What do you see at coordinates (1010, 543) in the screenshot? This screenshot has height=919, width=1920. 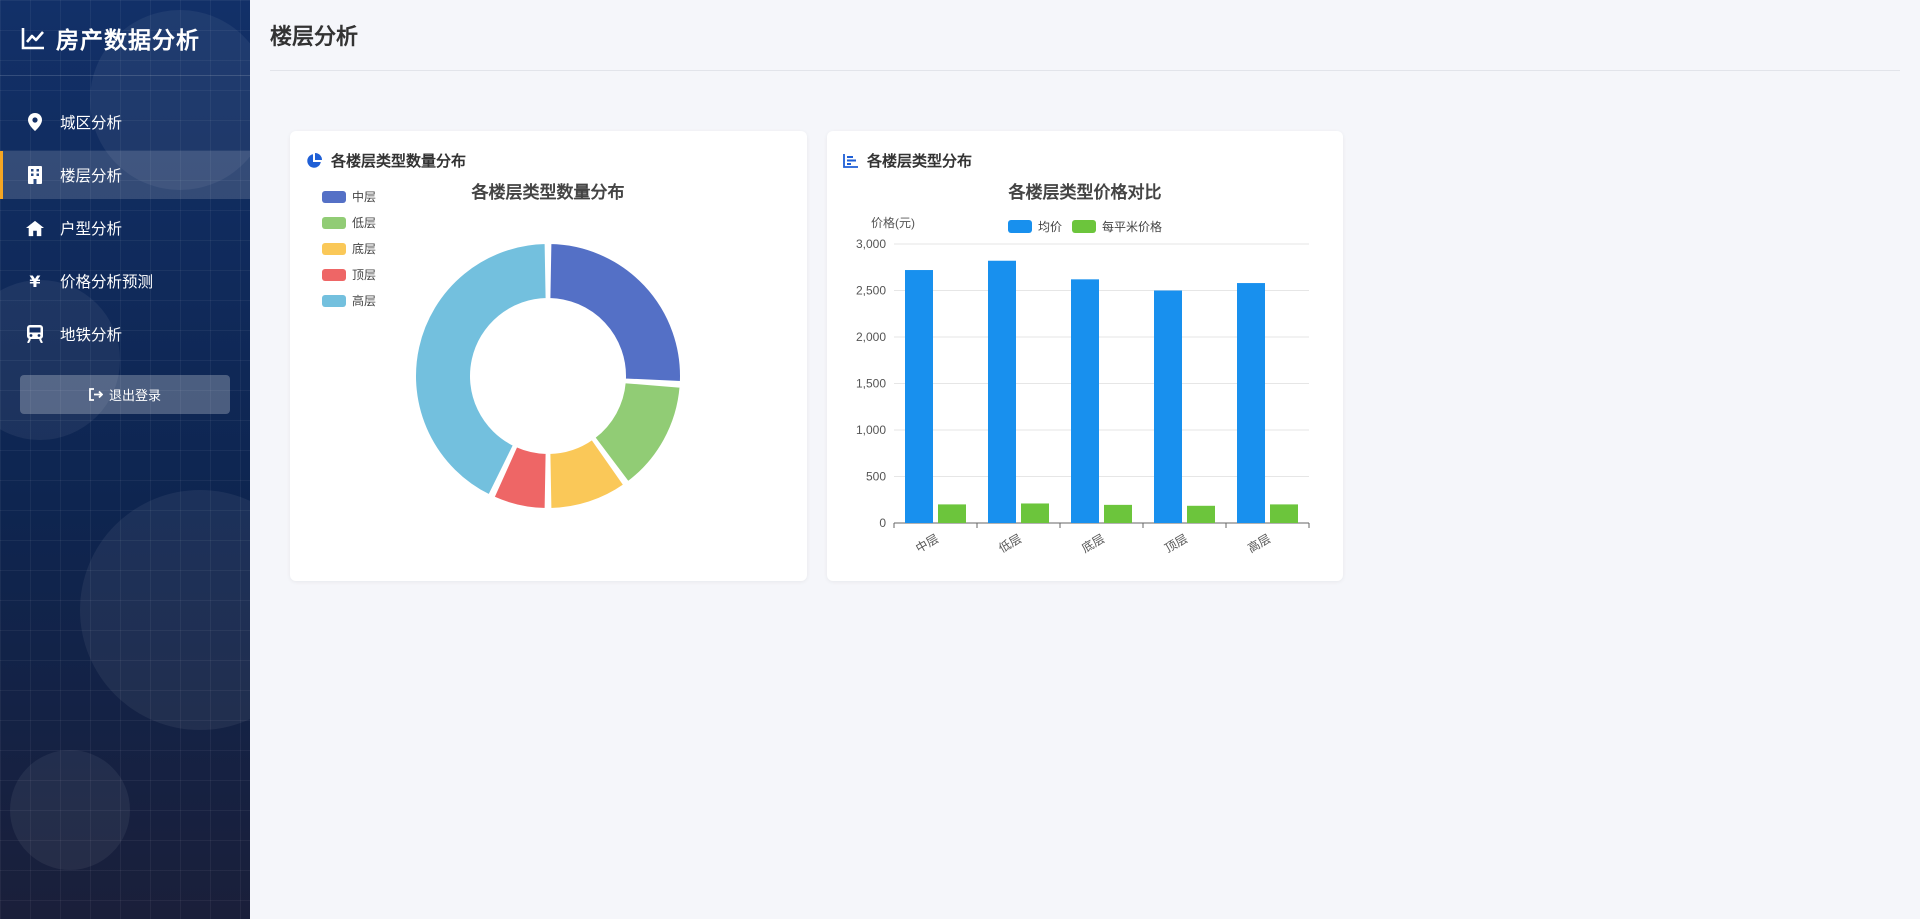 I see `x-tick-label: 低层` at bounding box center [1010, 543].